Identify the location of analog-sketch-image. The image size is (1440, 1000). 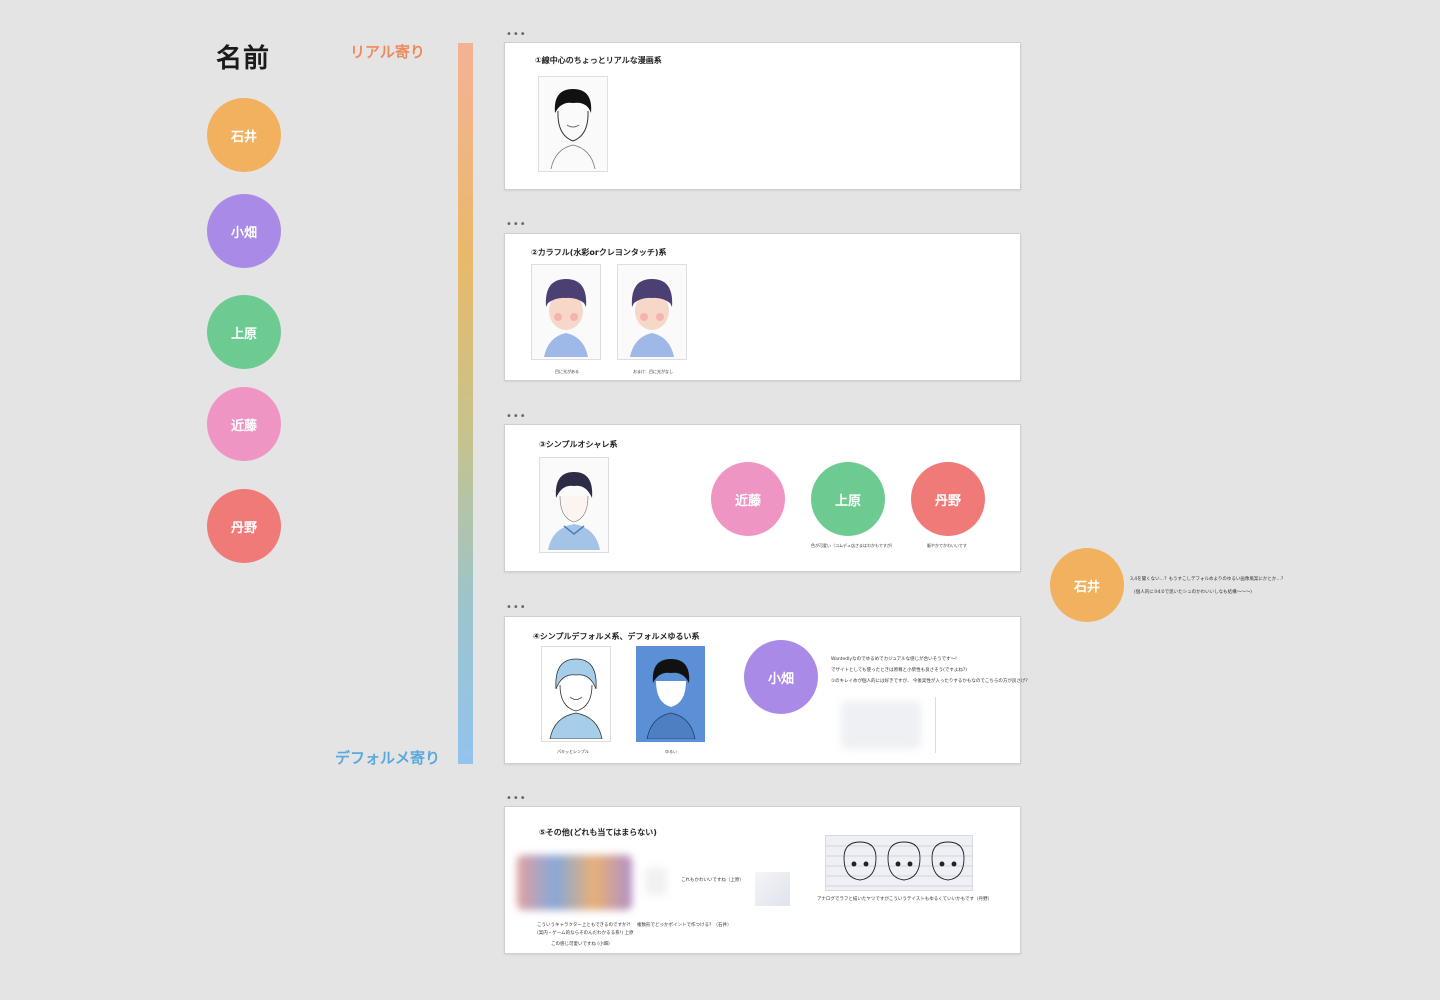
(899, 863).